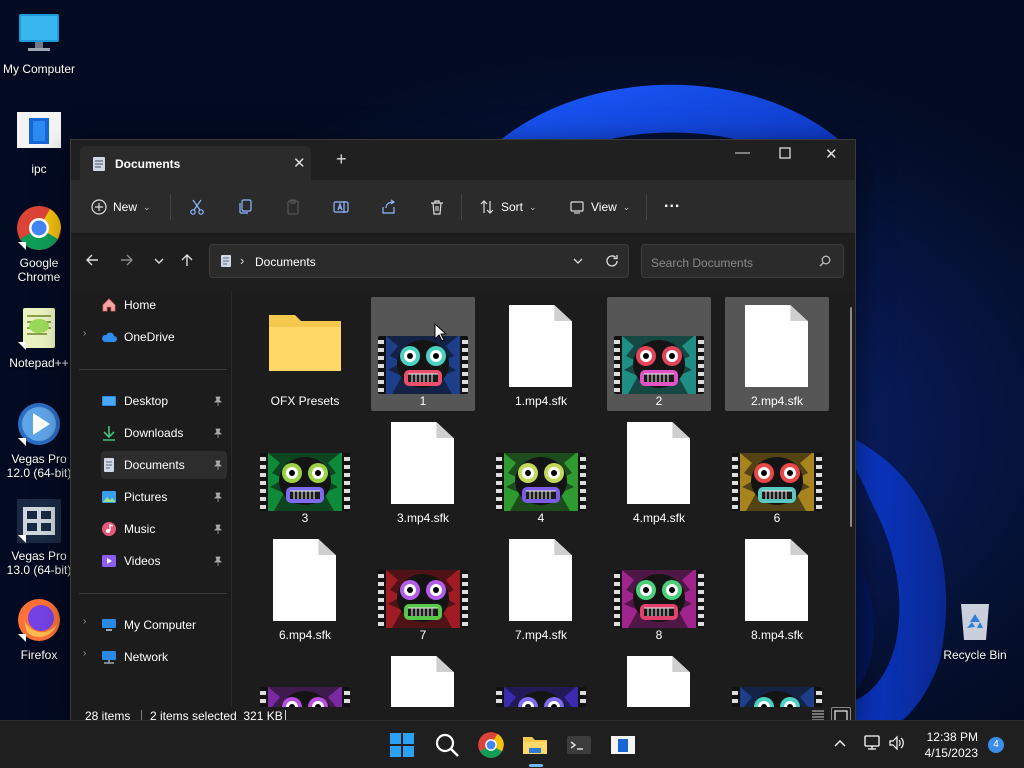 The height and width of the screenshot is (768, 1024). What do you see at coordinates (109, 529) in the screenshot?
I see `music-icon` at bounding box center [109, 529].